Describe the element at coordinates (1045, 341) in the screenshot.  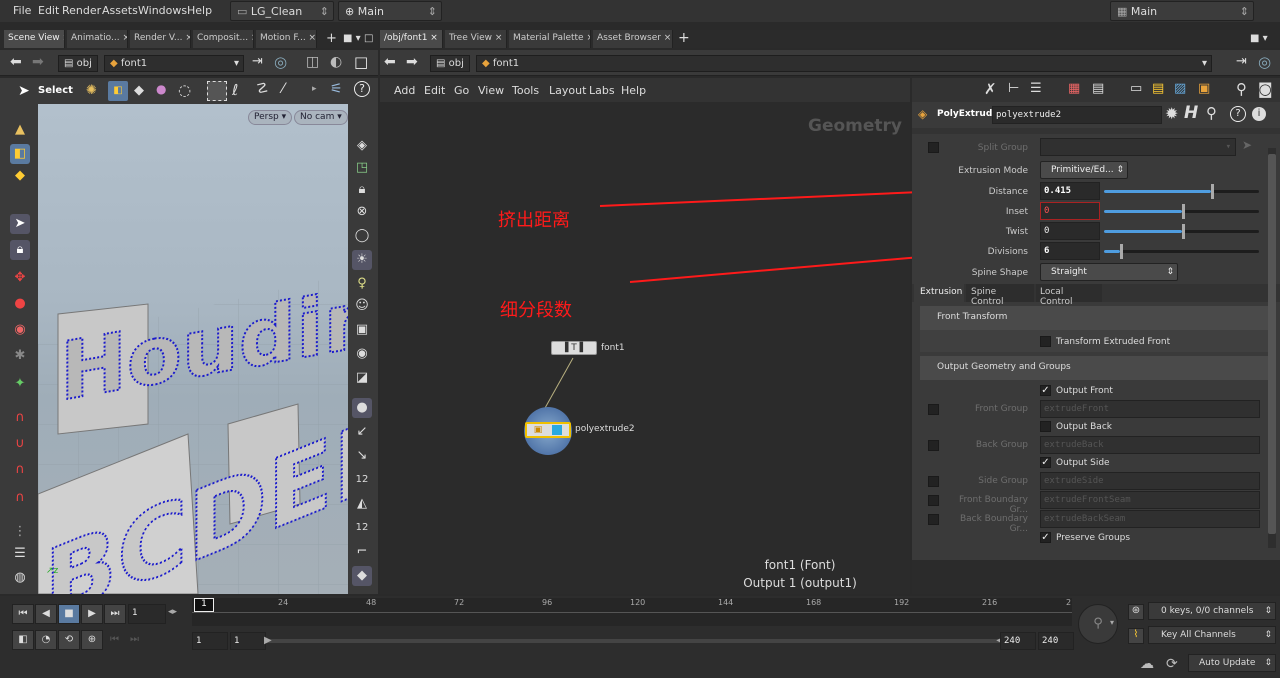
I see `transform-front-checkbox` at that location.